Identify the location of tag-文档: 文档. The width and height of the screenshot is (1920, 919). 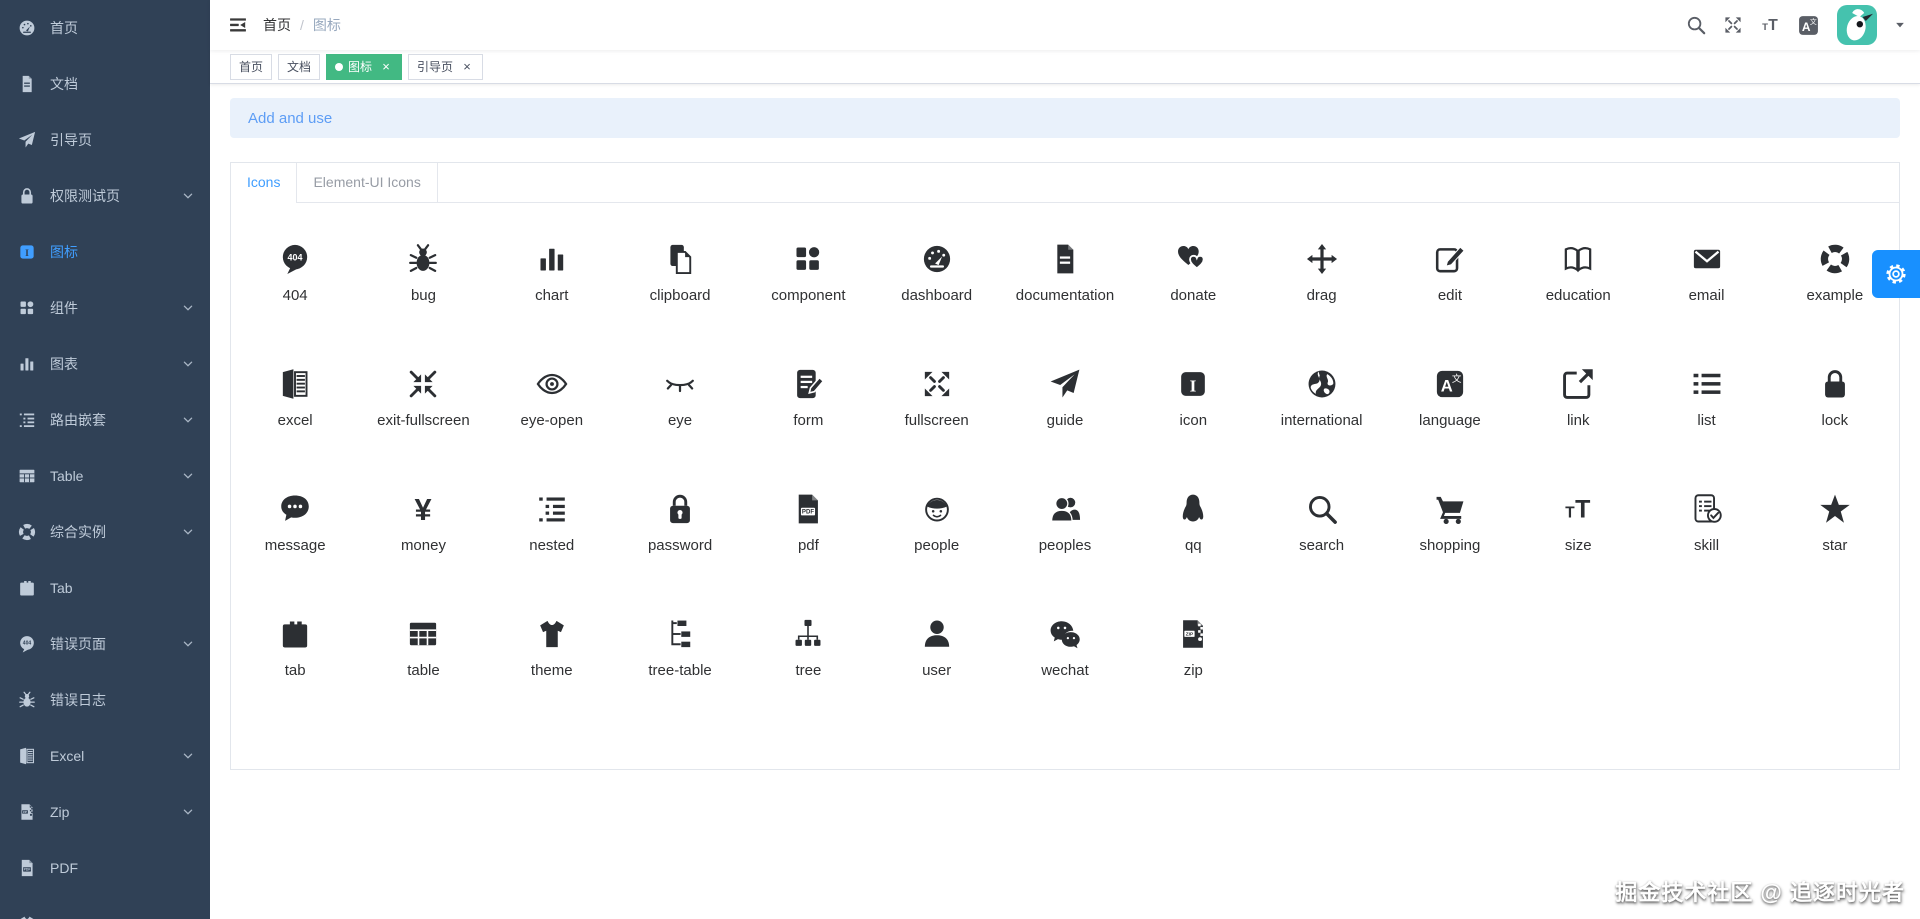
(299, 66).